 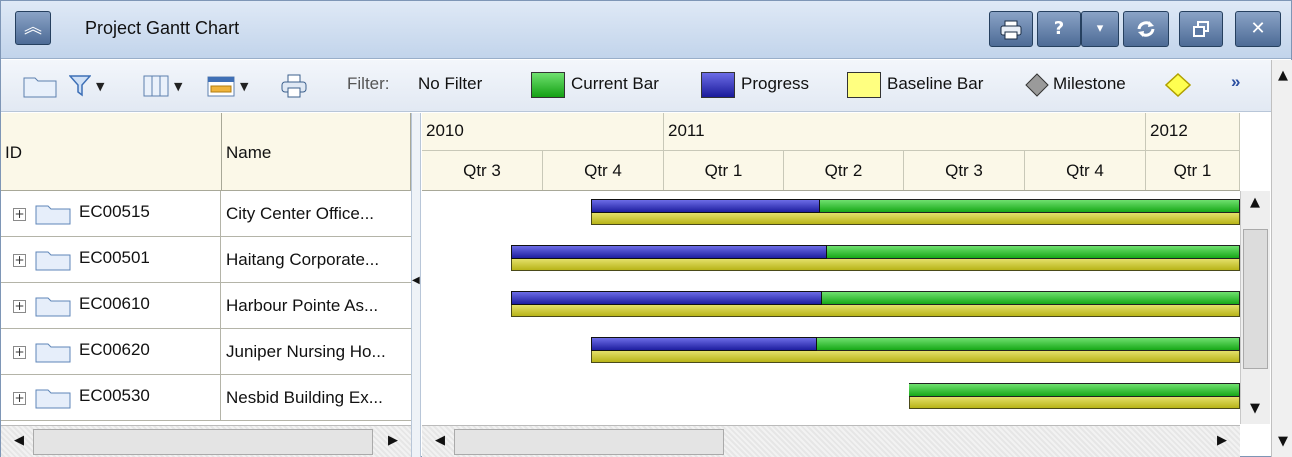 I want to click on chevron-down-icon: ▾, so click(x=1100, y=28).